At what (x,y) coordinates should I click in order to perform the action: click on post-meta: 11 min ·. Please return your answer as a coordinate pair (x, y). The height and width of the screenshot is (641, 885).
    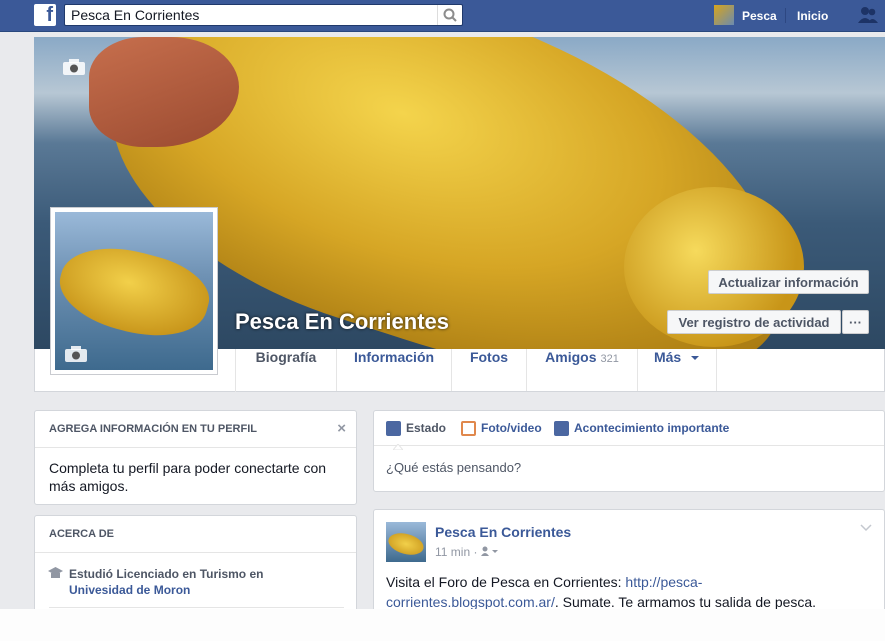
    Looking at the image, I should click on (467, 552).